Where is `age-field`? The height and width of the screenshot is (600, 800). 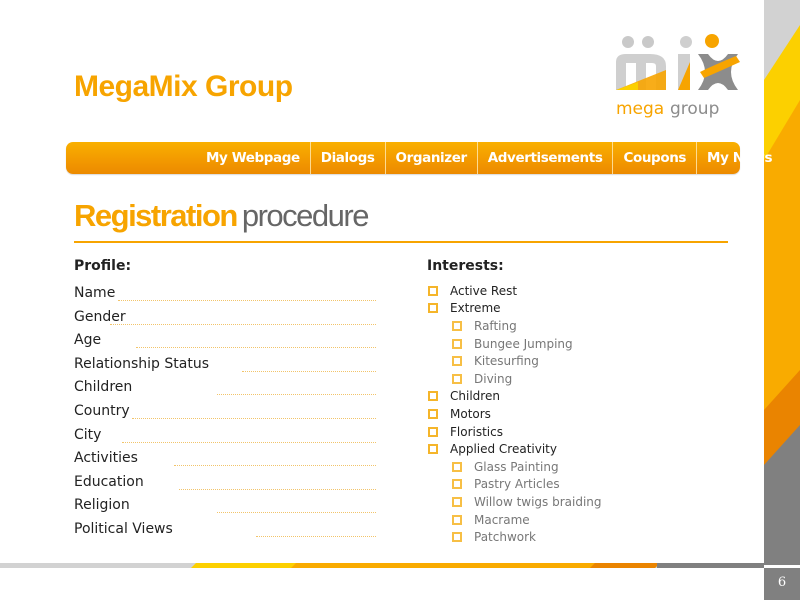
age-field is located at coordinates (256, 347).